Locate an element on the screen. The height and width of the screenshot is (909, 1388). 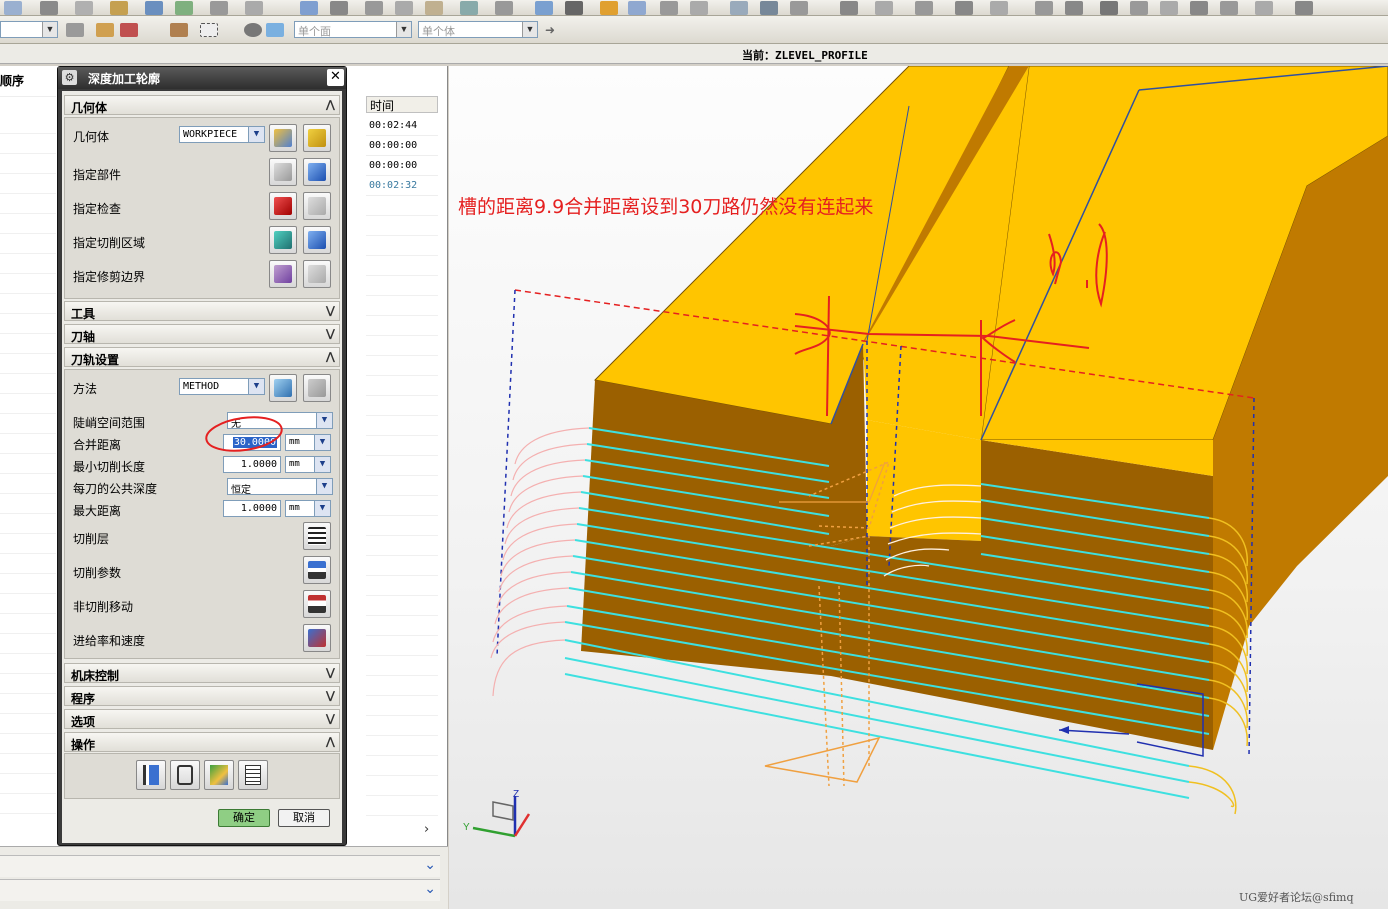
section-options: 选项 ⋁ is located at coordinates (202, 719).